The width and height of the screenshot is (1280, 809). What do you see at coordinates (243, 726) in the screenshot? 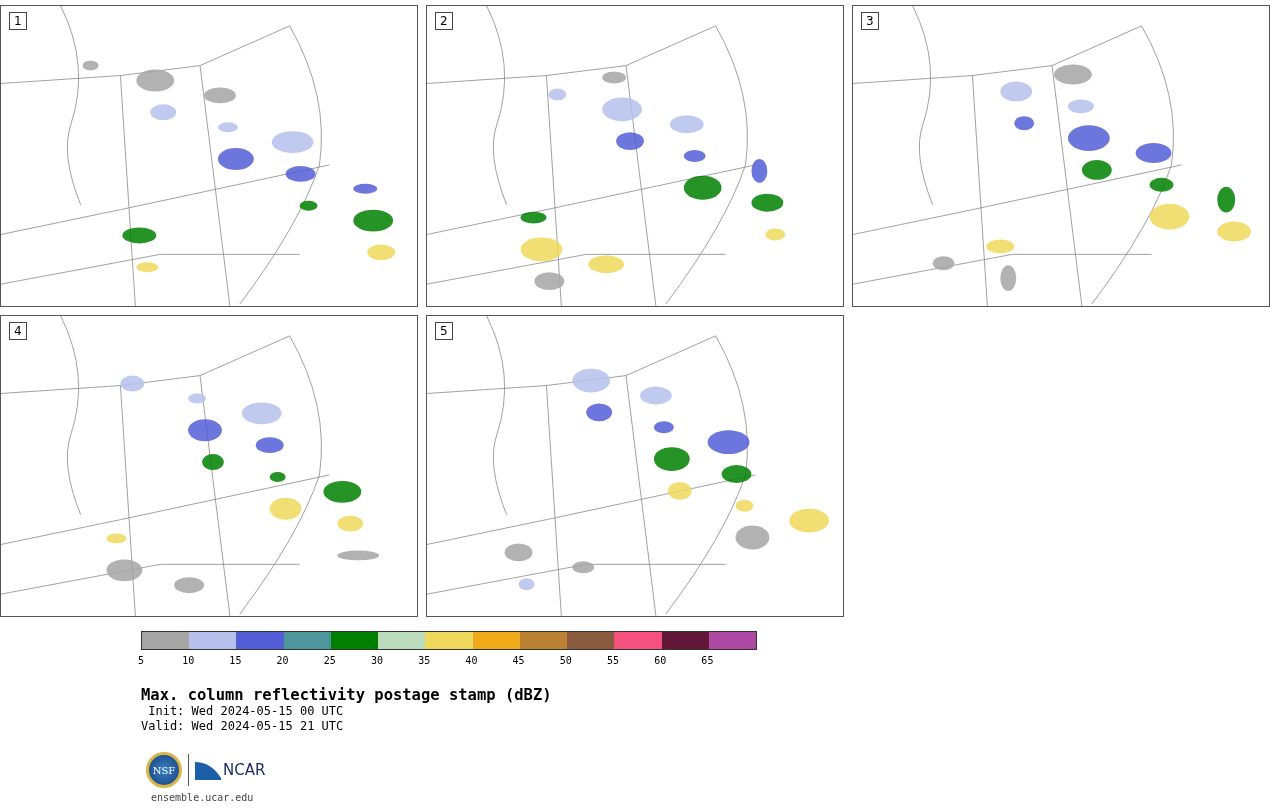
I see `valid-time: Valid: Wed 2024-05-15 21 UTC` at bounding box center [243, 726].